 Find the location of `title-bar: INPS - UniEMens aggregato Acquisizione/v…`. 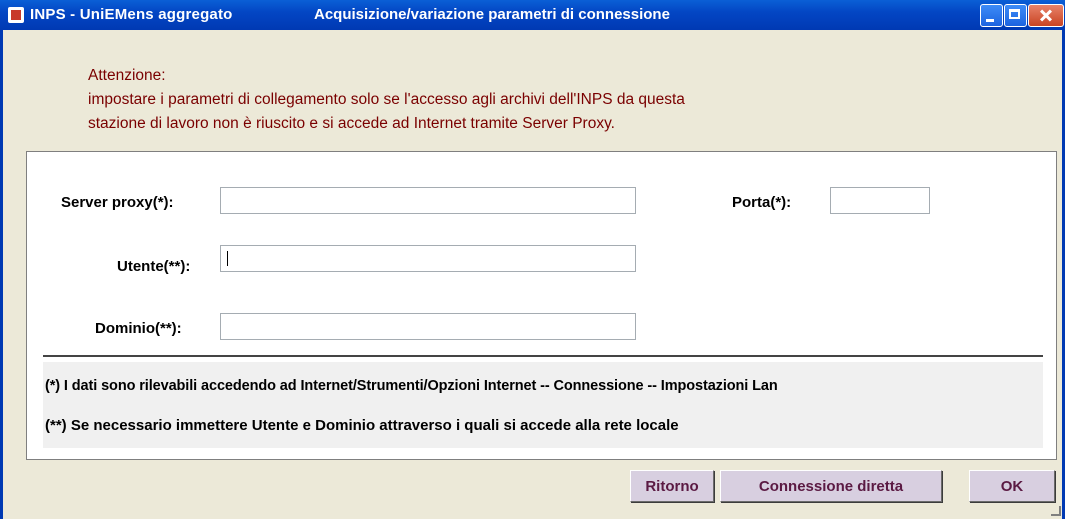

title-bar: INPS - UniEMens aggregato Acquisizione/v… is located at coordinates (532, 15).